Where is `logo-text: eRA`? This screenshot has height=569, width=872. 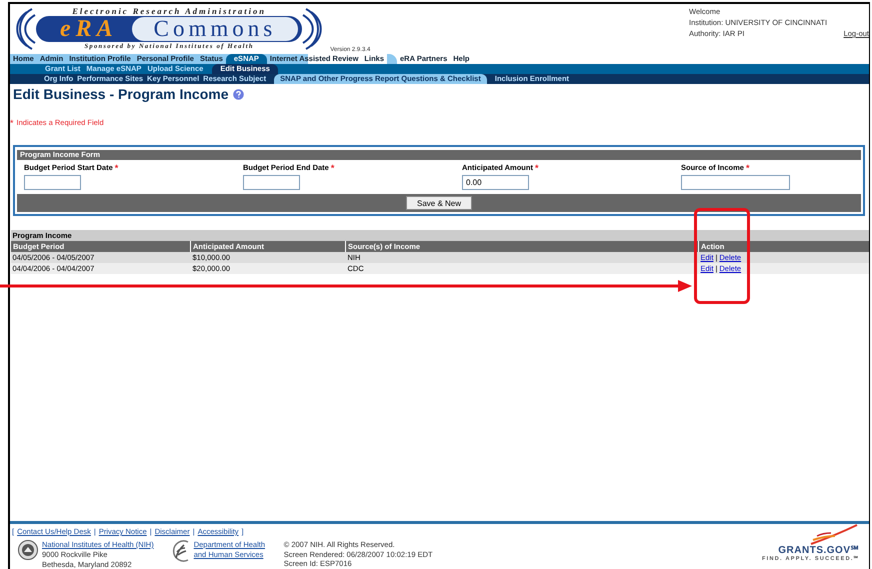
logo-text: eRA is located at coordinates (89, 29).